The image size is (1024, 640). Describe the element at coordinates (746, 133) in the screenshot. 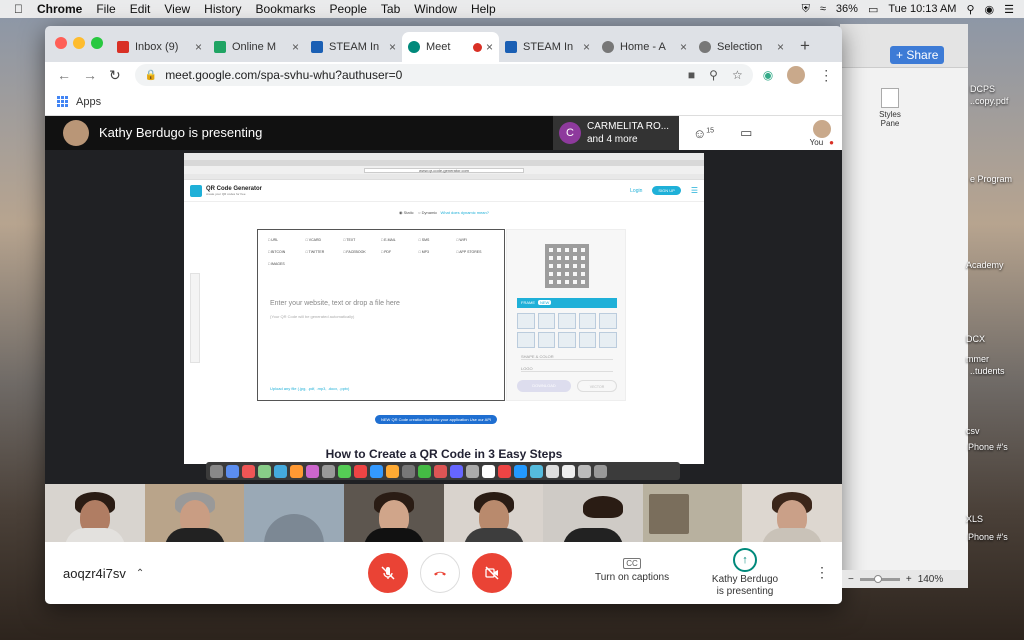

I see `chat-icon: ▭` at that location.